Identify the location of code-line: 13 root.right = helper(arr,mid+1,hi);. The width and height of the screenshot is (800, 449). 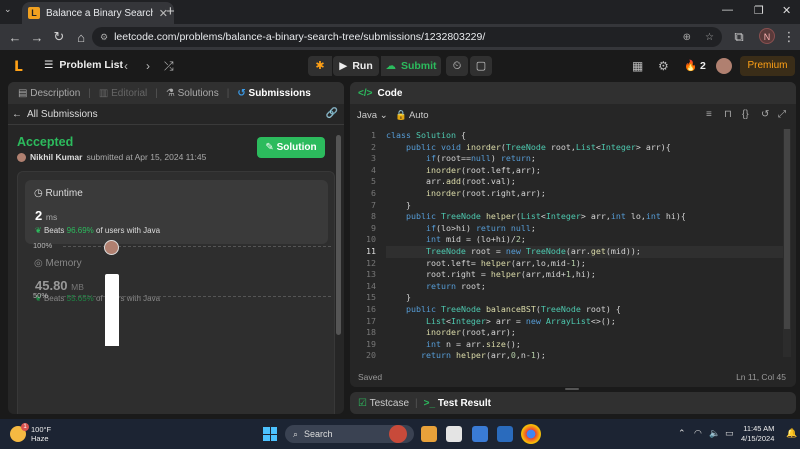
(565, 275).